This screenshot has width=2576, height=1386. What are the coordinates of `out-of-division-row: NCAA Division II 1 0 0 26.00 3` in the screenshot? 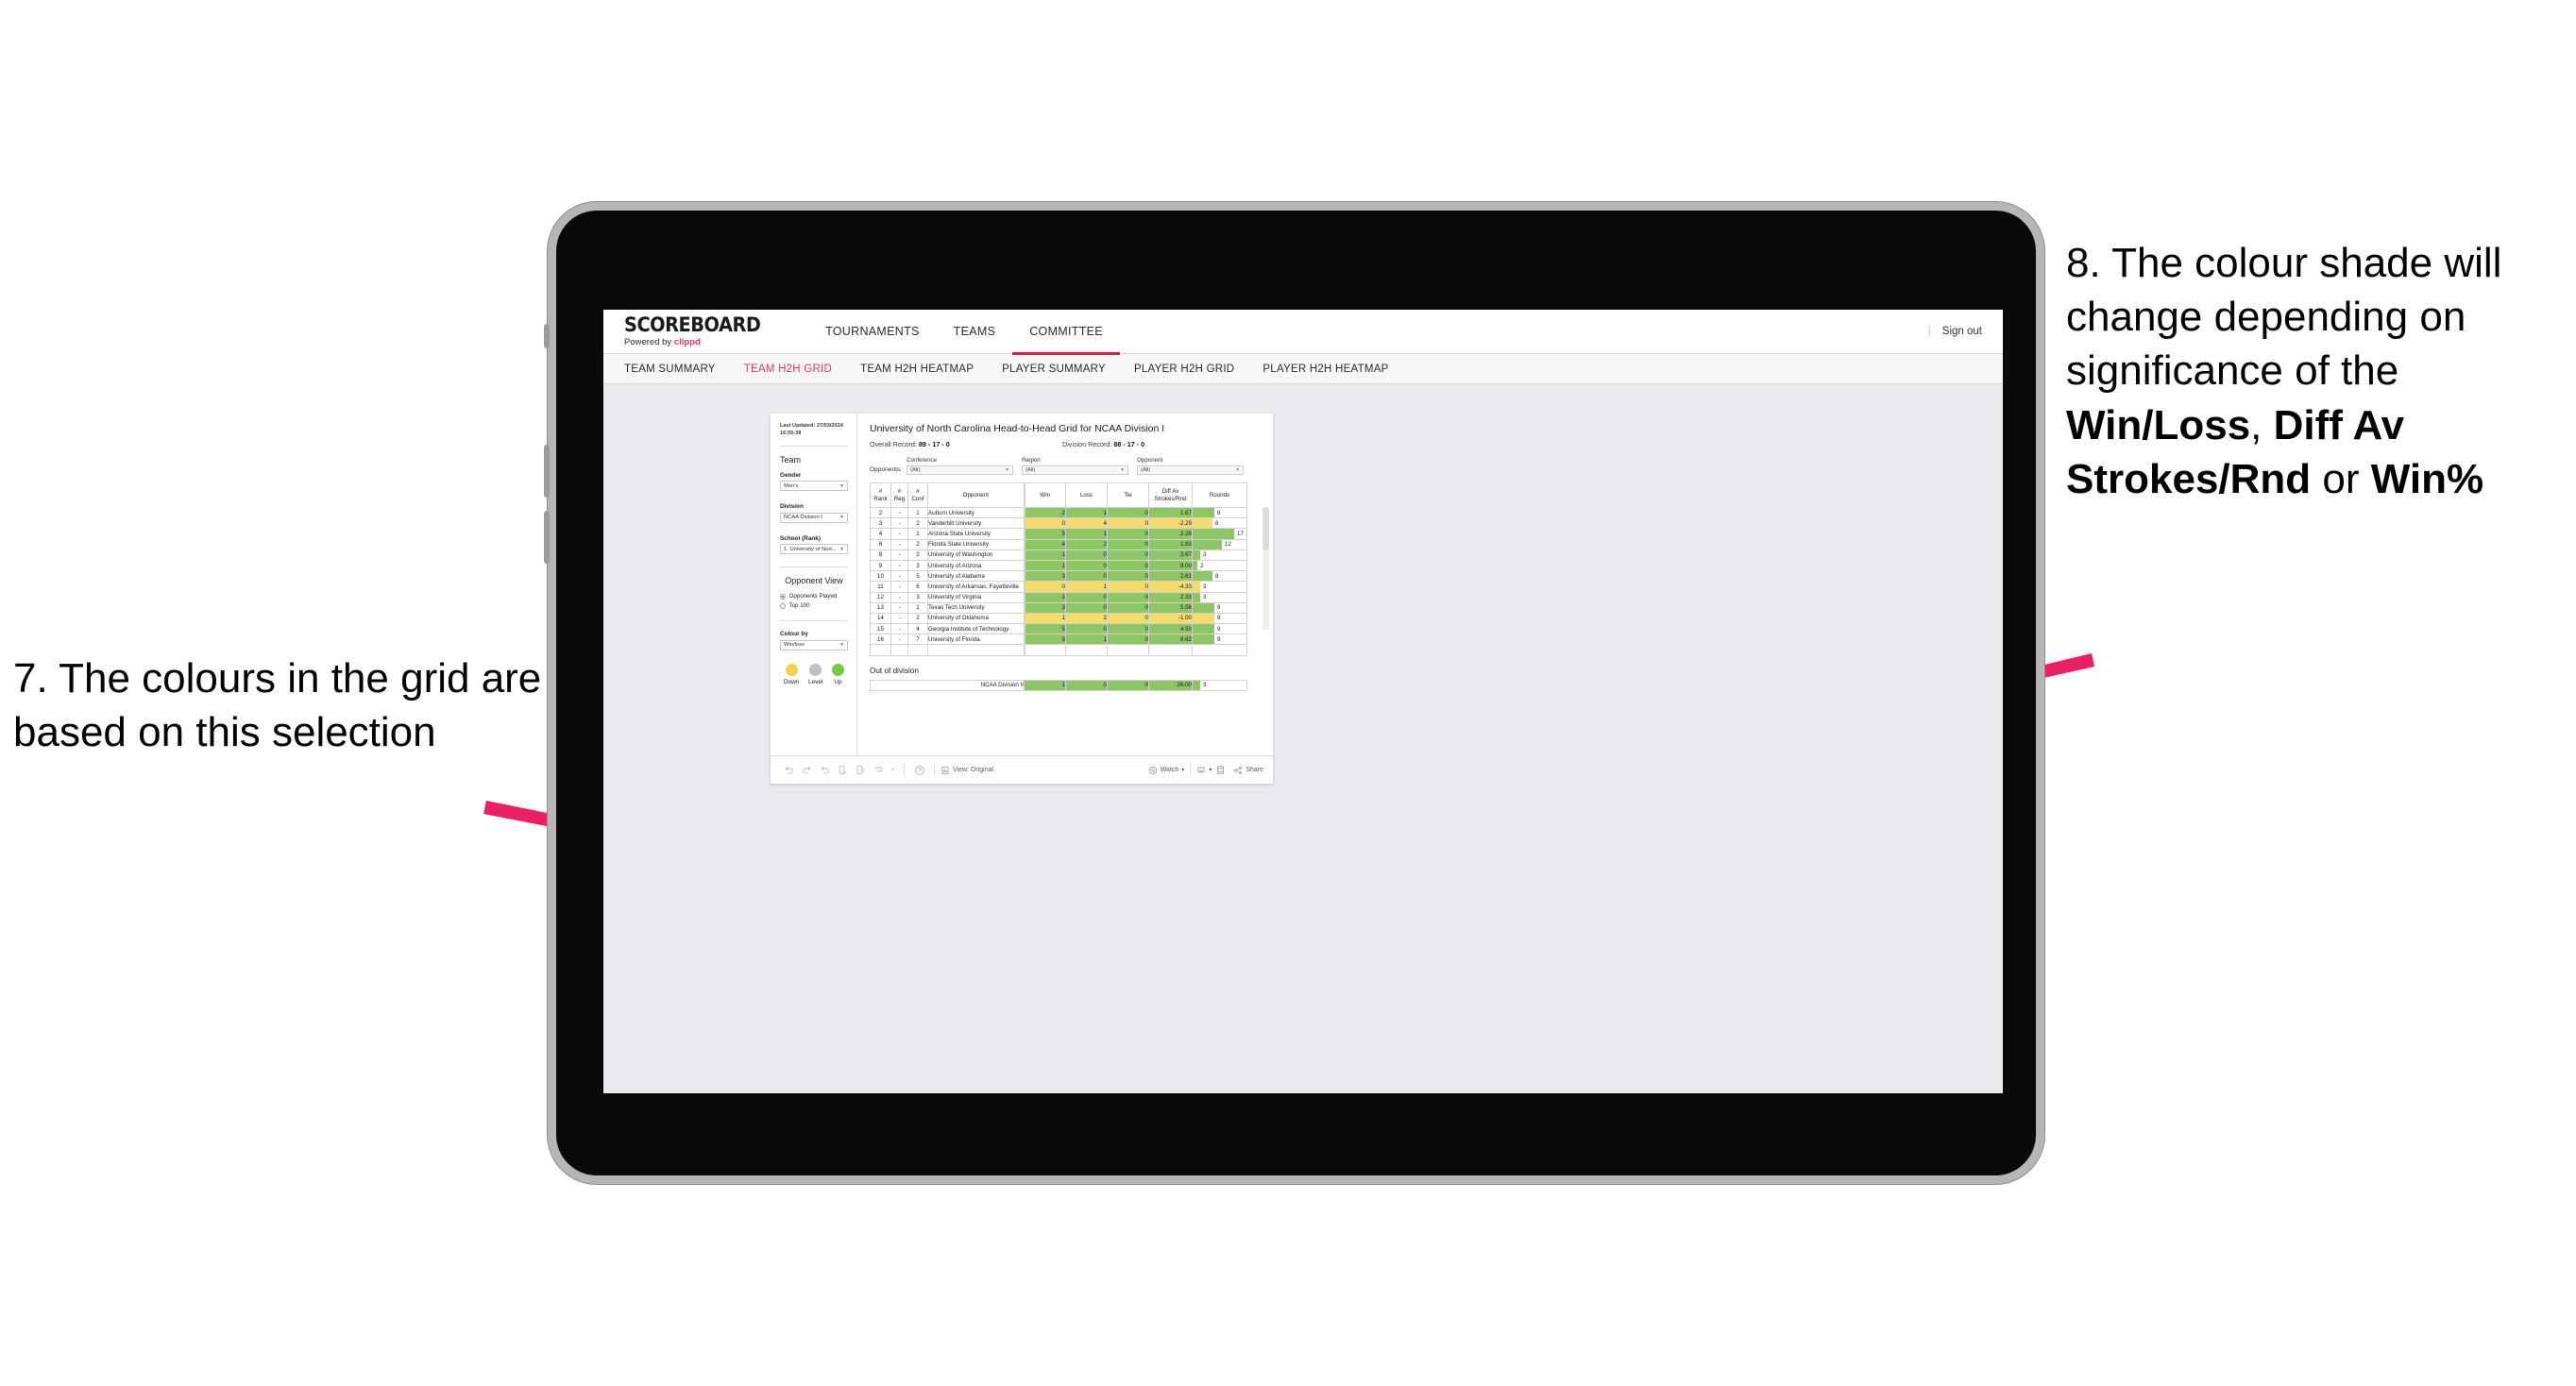 It's located at (1058, 685).